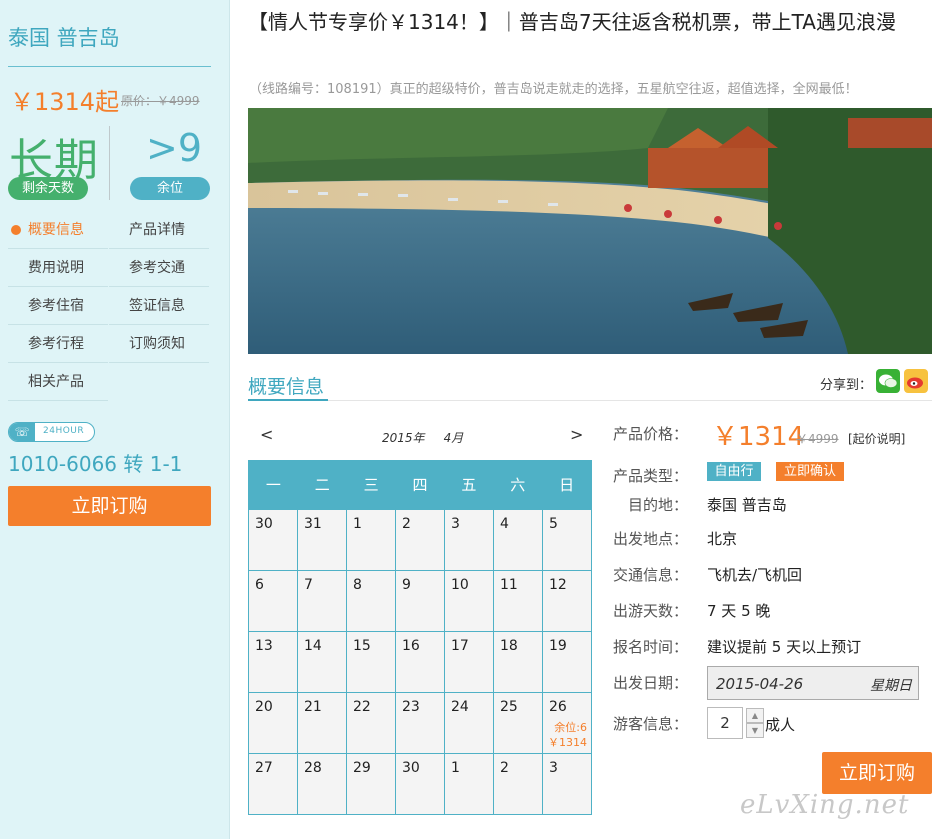 The image size is (946, 839). What do you see at coordinates (273, 783) in the screenshot?
I see `calendar-day-cell: 27` at bounding box center [273, 783].